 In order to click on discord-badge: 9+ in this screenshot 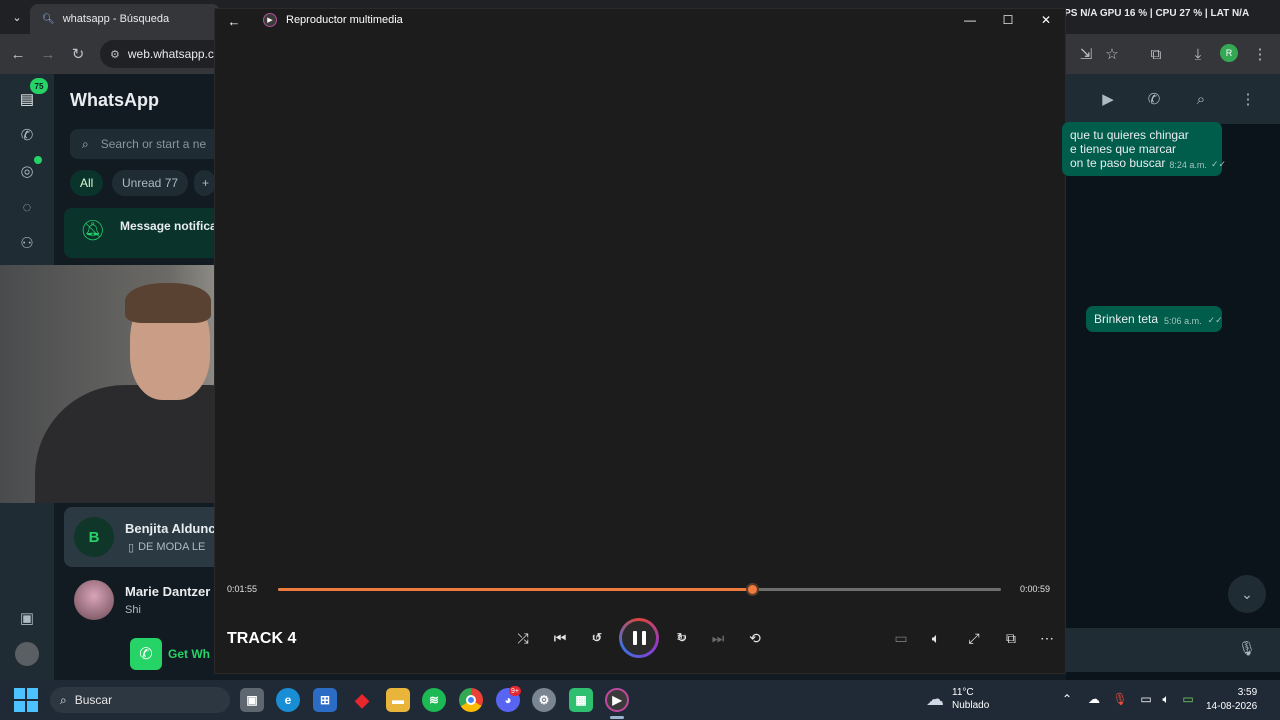, I will do `click(515, 691)`.